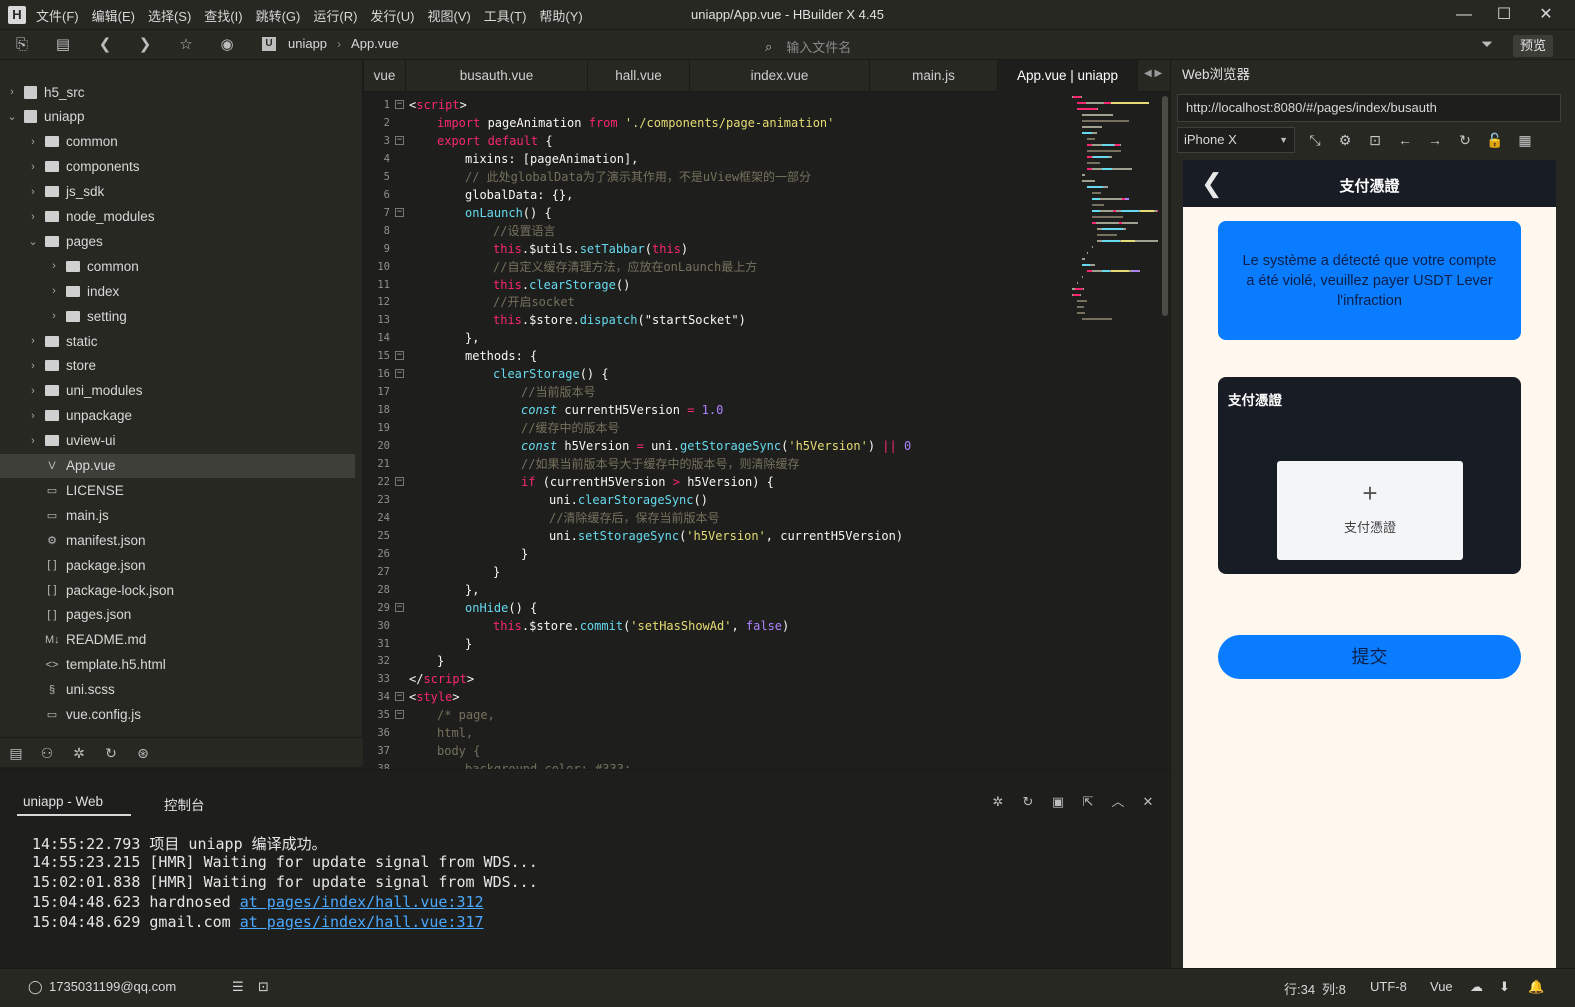  What do you see at coordinates (112, 986) in the screenshot?
I see `user-account: 1735031199@qq.com` at bounding box center [112, 986].